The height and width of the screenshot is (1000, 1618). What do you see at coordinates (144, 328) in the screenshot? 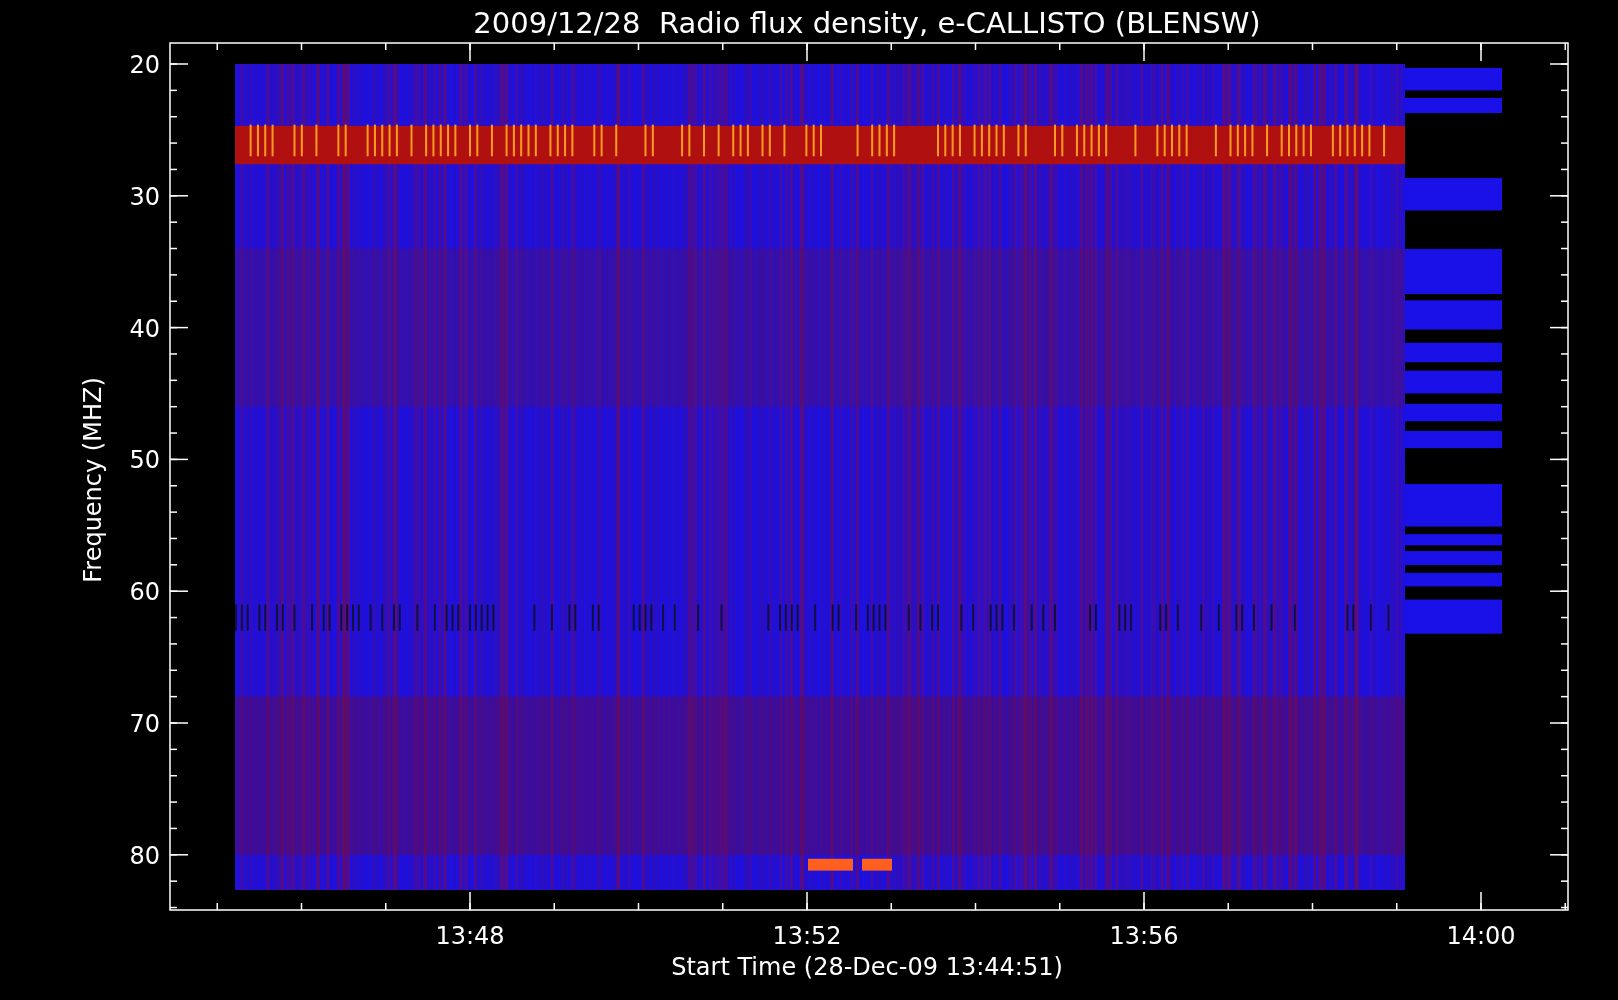
I see `y-tick-label: 40` at bounding box center [144, 328].